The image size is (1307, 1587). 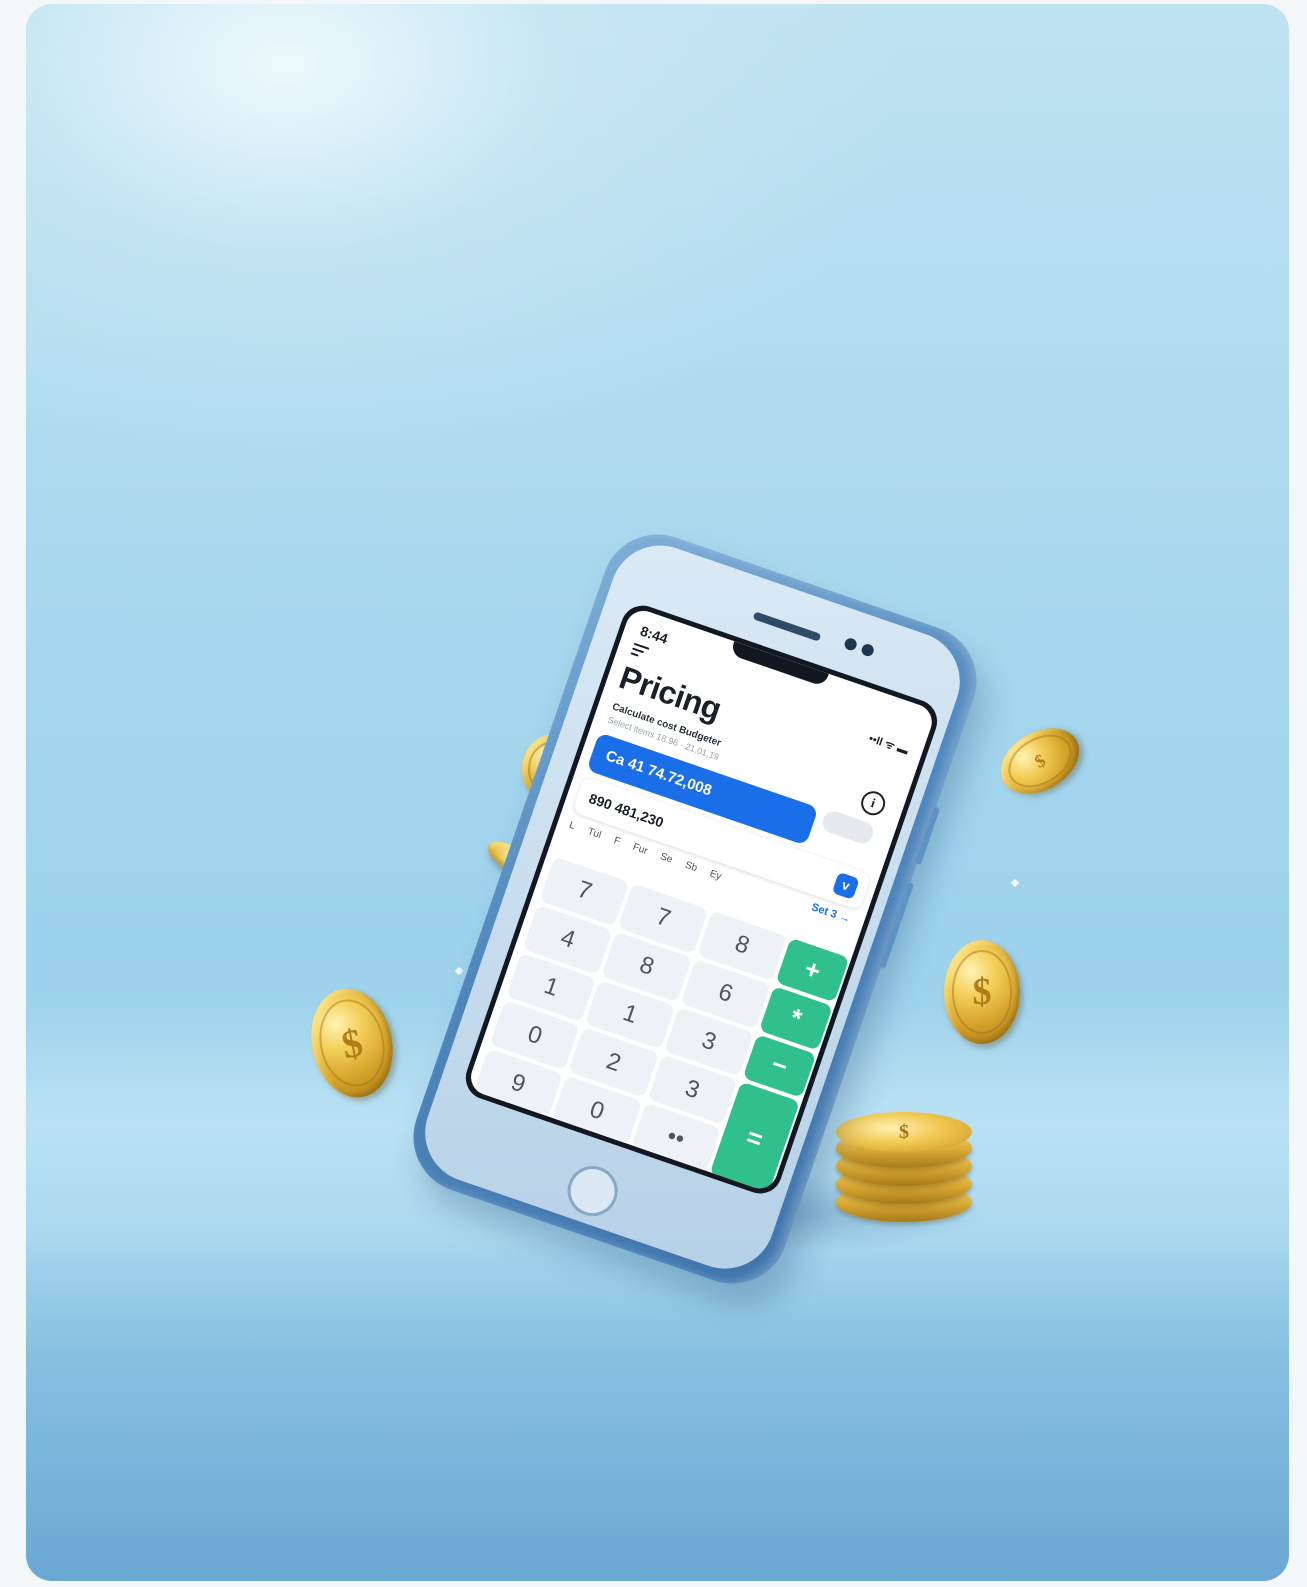 I want to click on calculator-keypad: 7 7 8 + 4 8 6 * 1 1 3 − 0 2 3 = 9 0 ••, so click(x=661, y=1025).